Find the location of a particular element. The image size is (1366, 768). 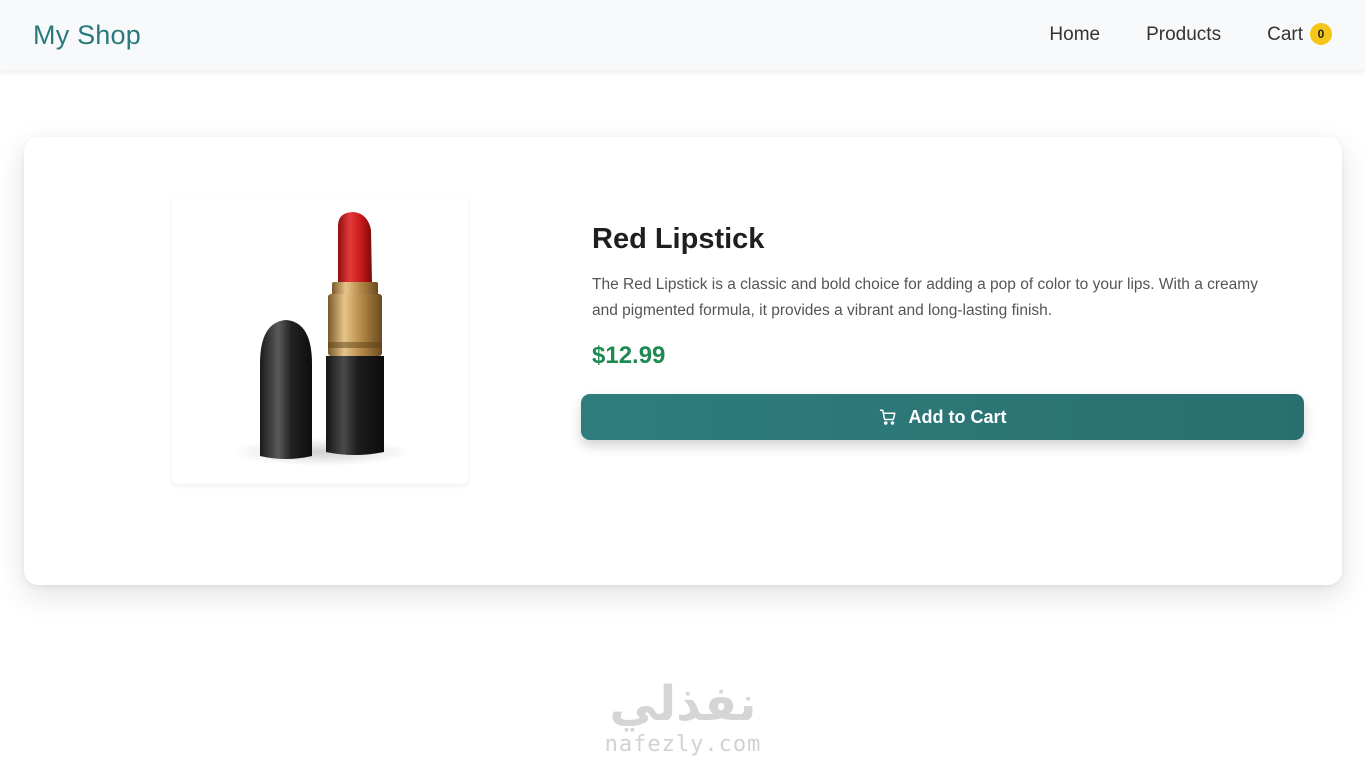

nav-link-home: Home is located at coordinates (1074, 35).